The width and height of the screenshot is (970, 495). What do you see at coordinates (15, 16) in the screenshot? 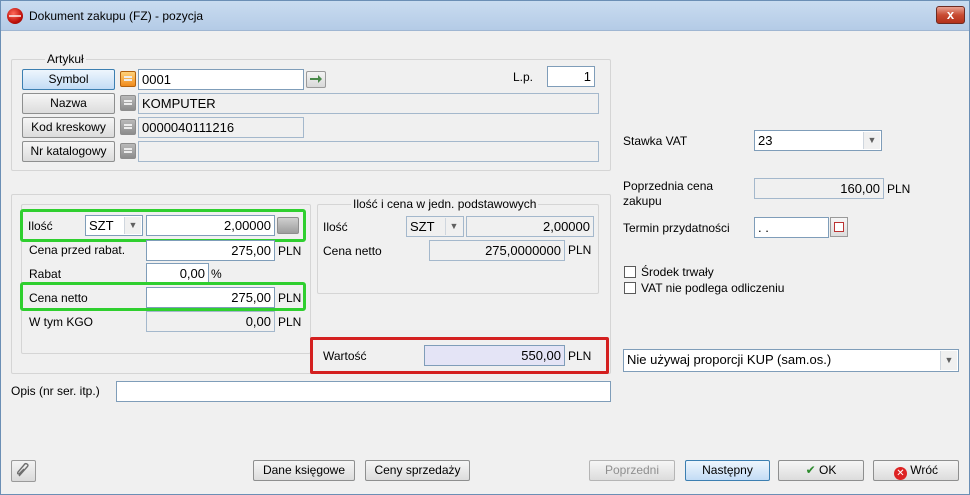
I see `app-logo-icon` at bounding box center [15, 16].